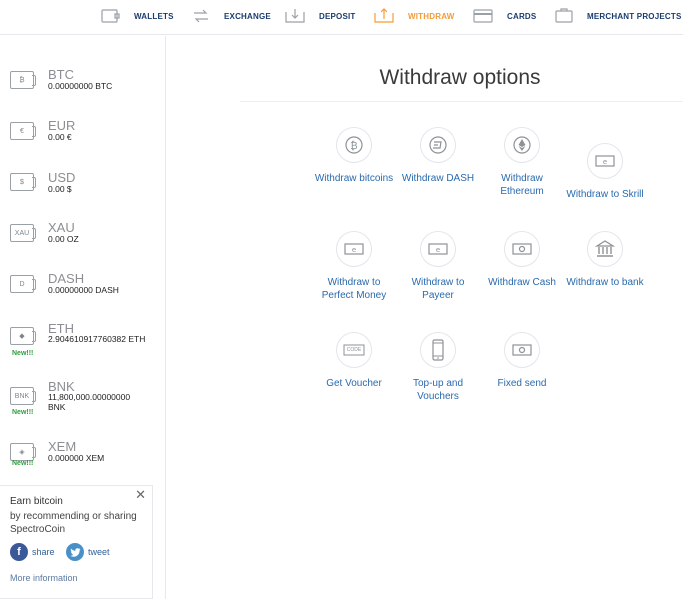 Image resolution: width=683 pixels, height=599 pixels. I want to click on title-divider, so click(461, 101).